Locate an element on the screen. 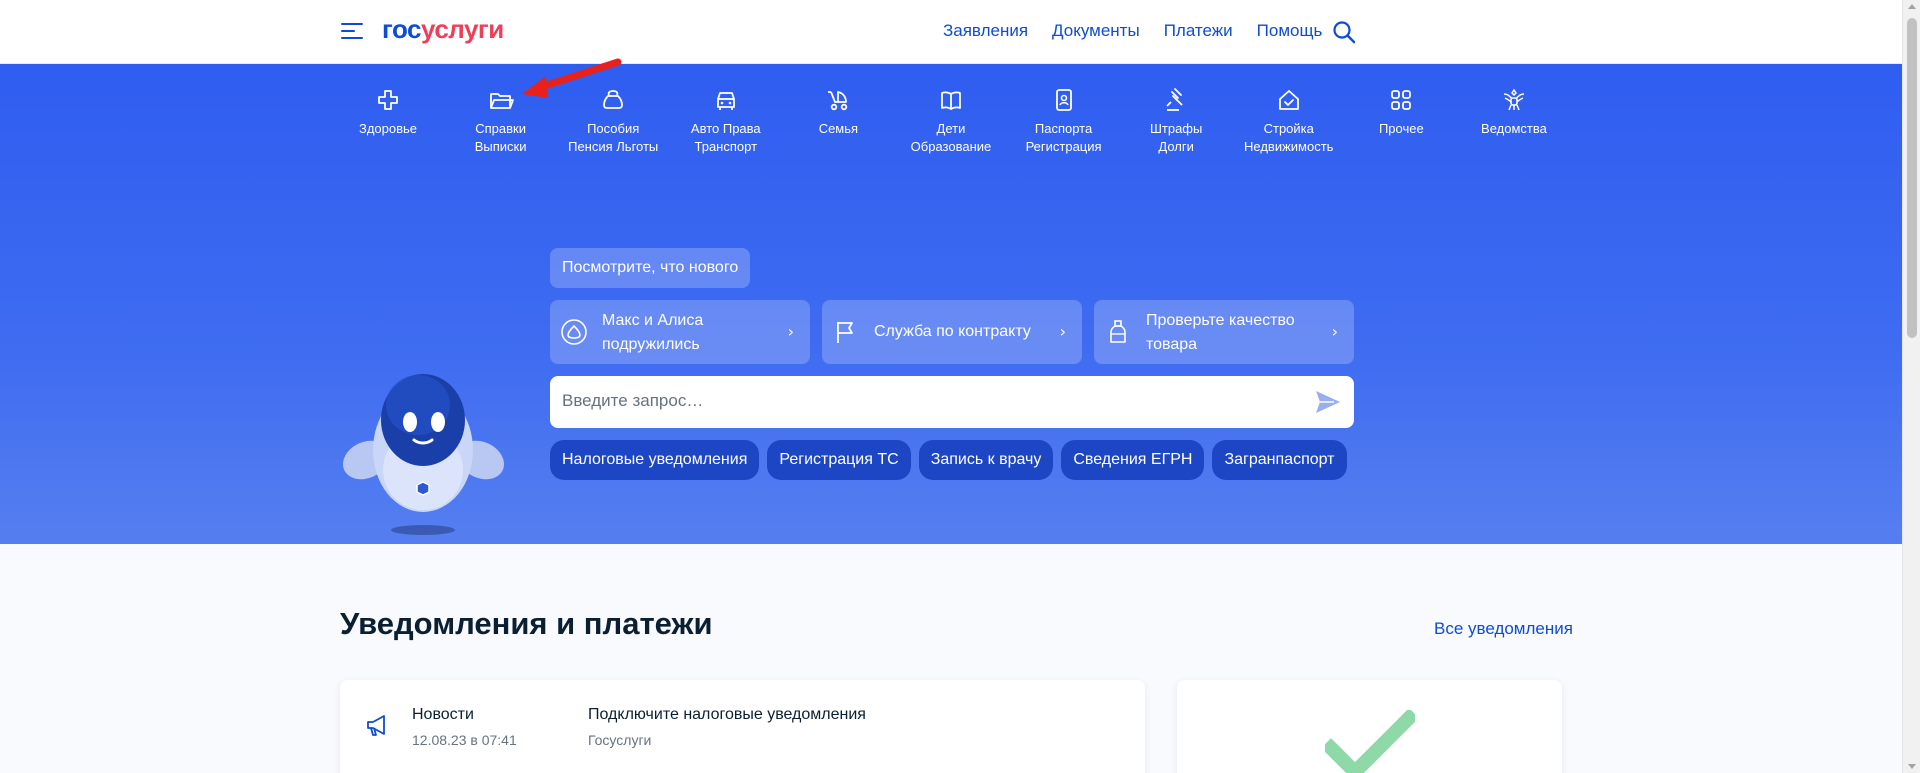 Image resolution: width=1920 pixels, height=773 pixels. promo-text: Проверьте качество товара is located at coordinates (1220, 332).